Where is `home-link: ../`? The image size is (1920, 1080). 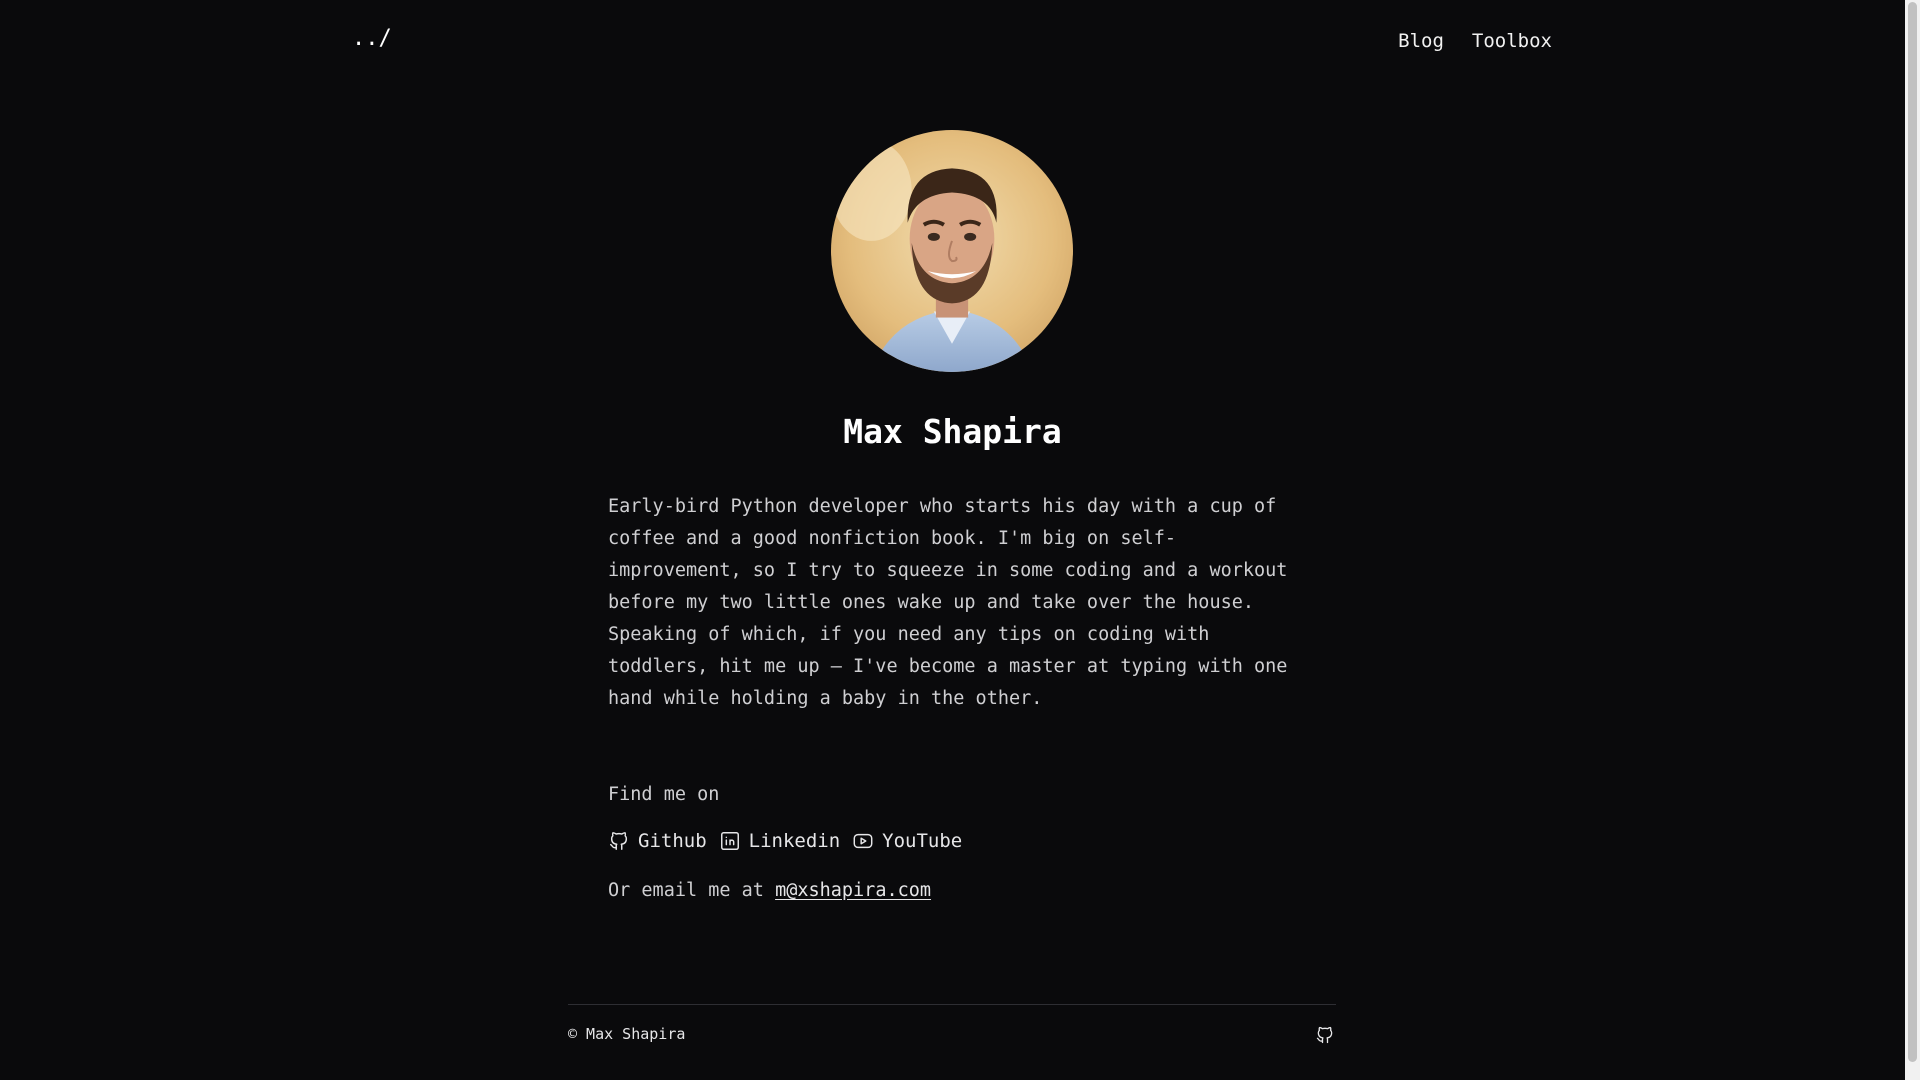
home-link: ../ is located at coordinates (372, 38).